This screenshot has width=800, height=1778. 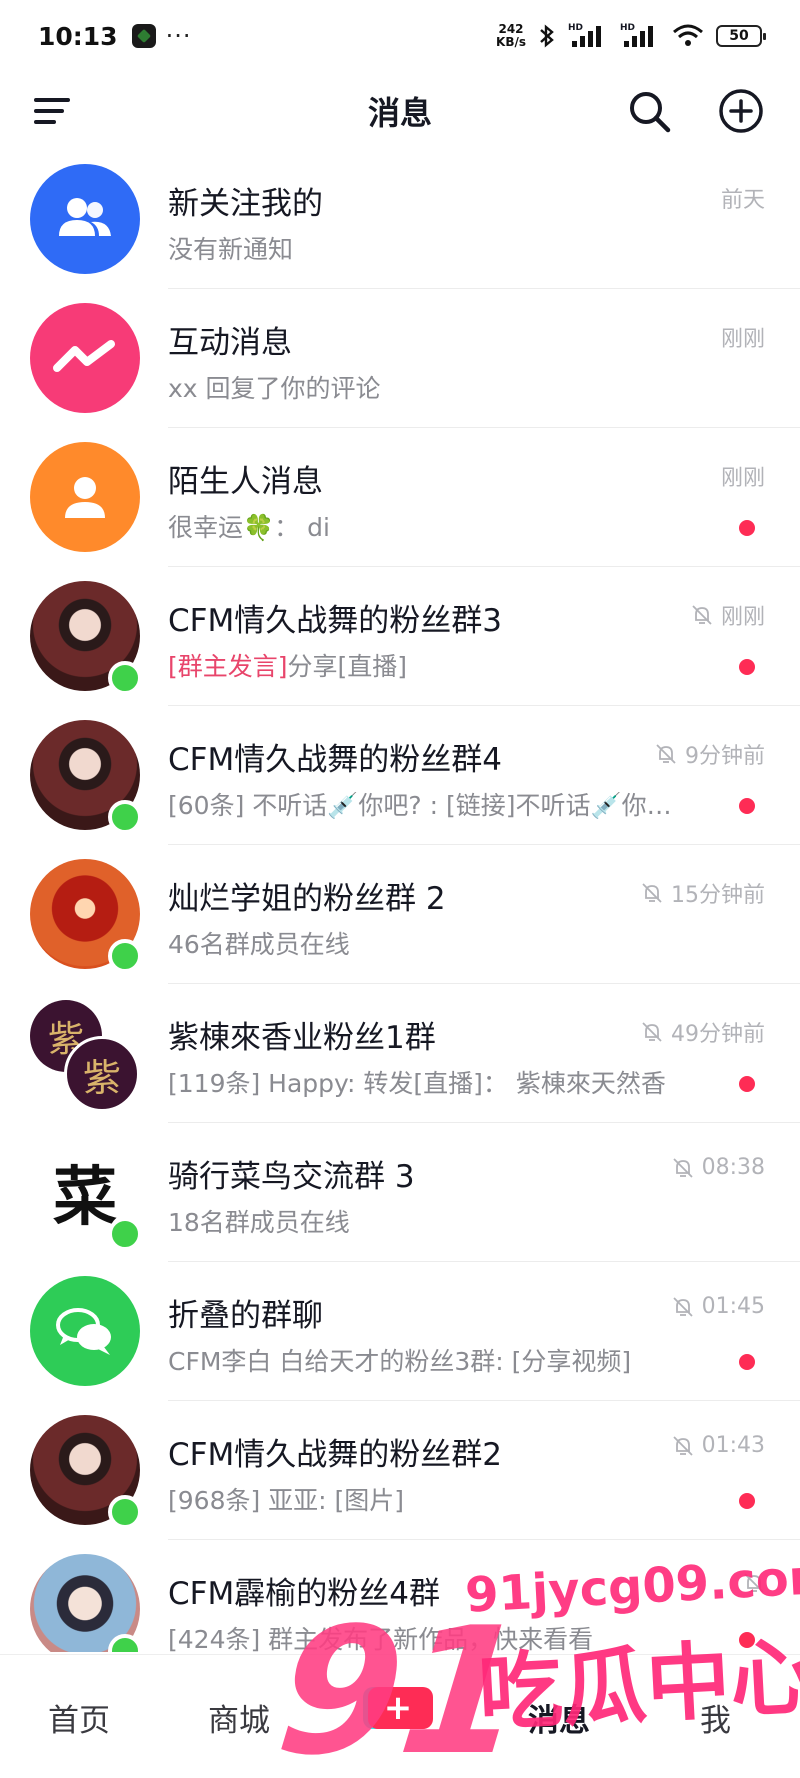 I want to click on group-logo-front: 紫, so click(x=102, y=1074).